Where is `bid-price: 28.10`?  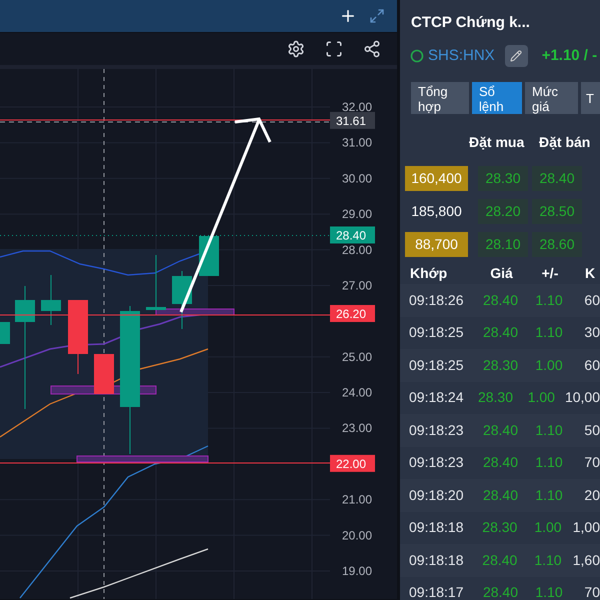
bid-price: 28.10 is located at coordinates (503, 244).